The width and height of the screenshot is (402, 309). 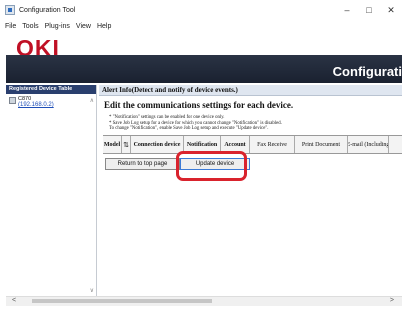 What do you see at coordinates (201, 26) in the screenshot?
I see `menu-bar: File Tools Plug-ins View Help` at bounding box center [201, 26].